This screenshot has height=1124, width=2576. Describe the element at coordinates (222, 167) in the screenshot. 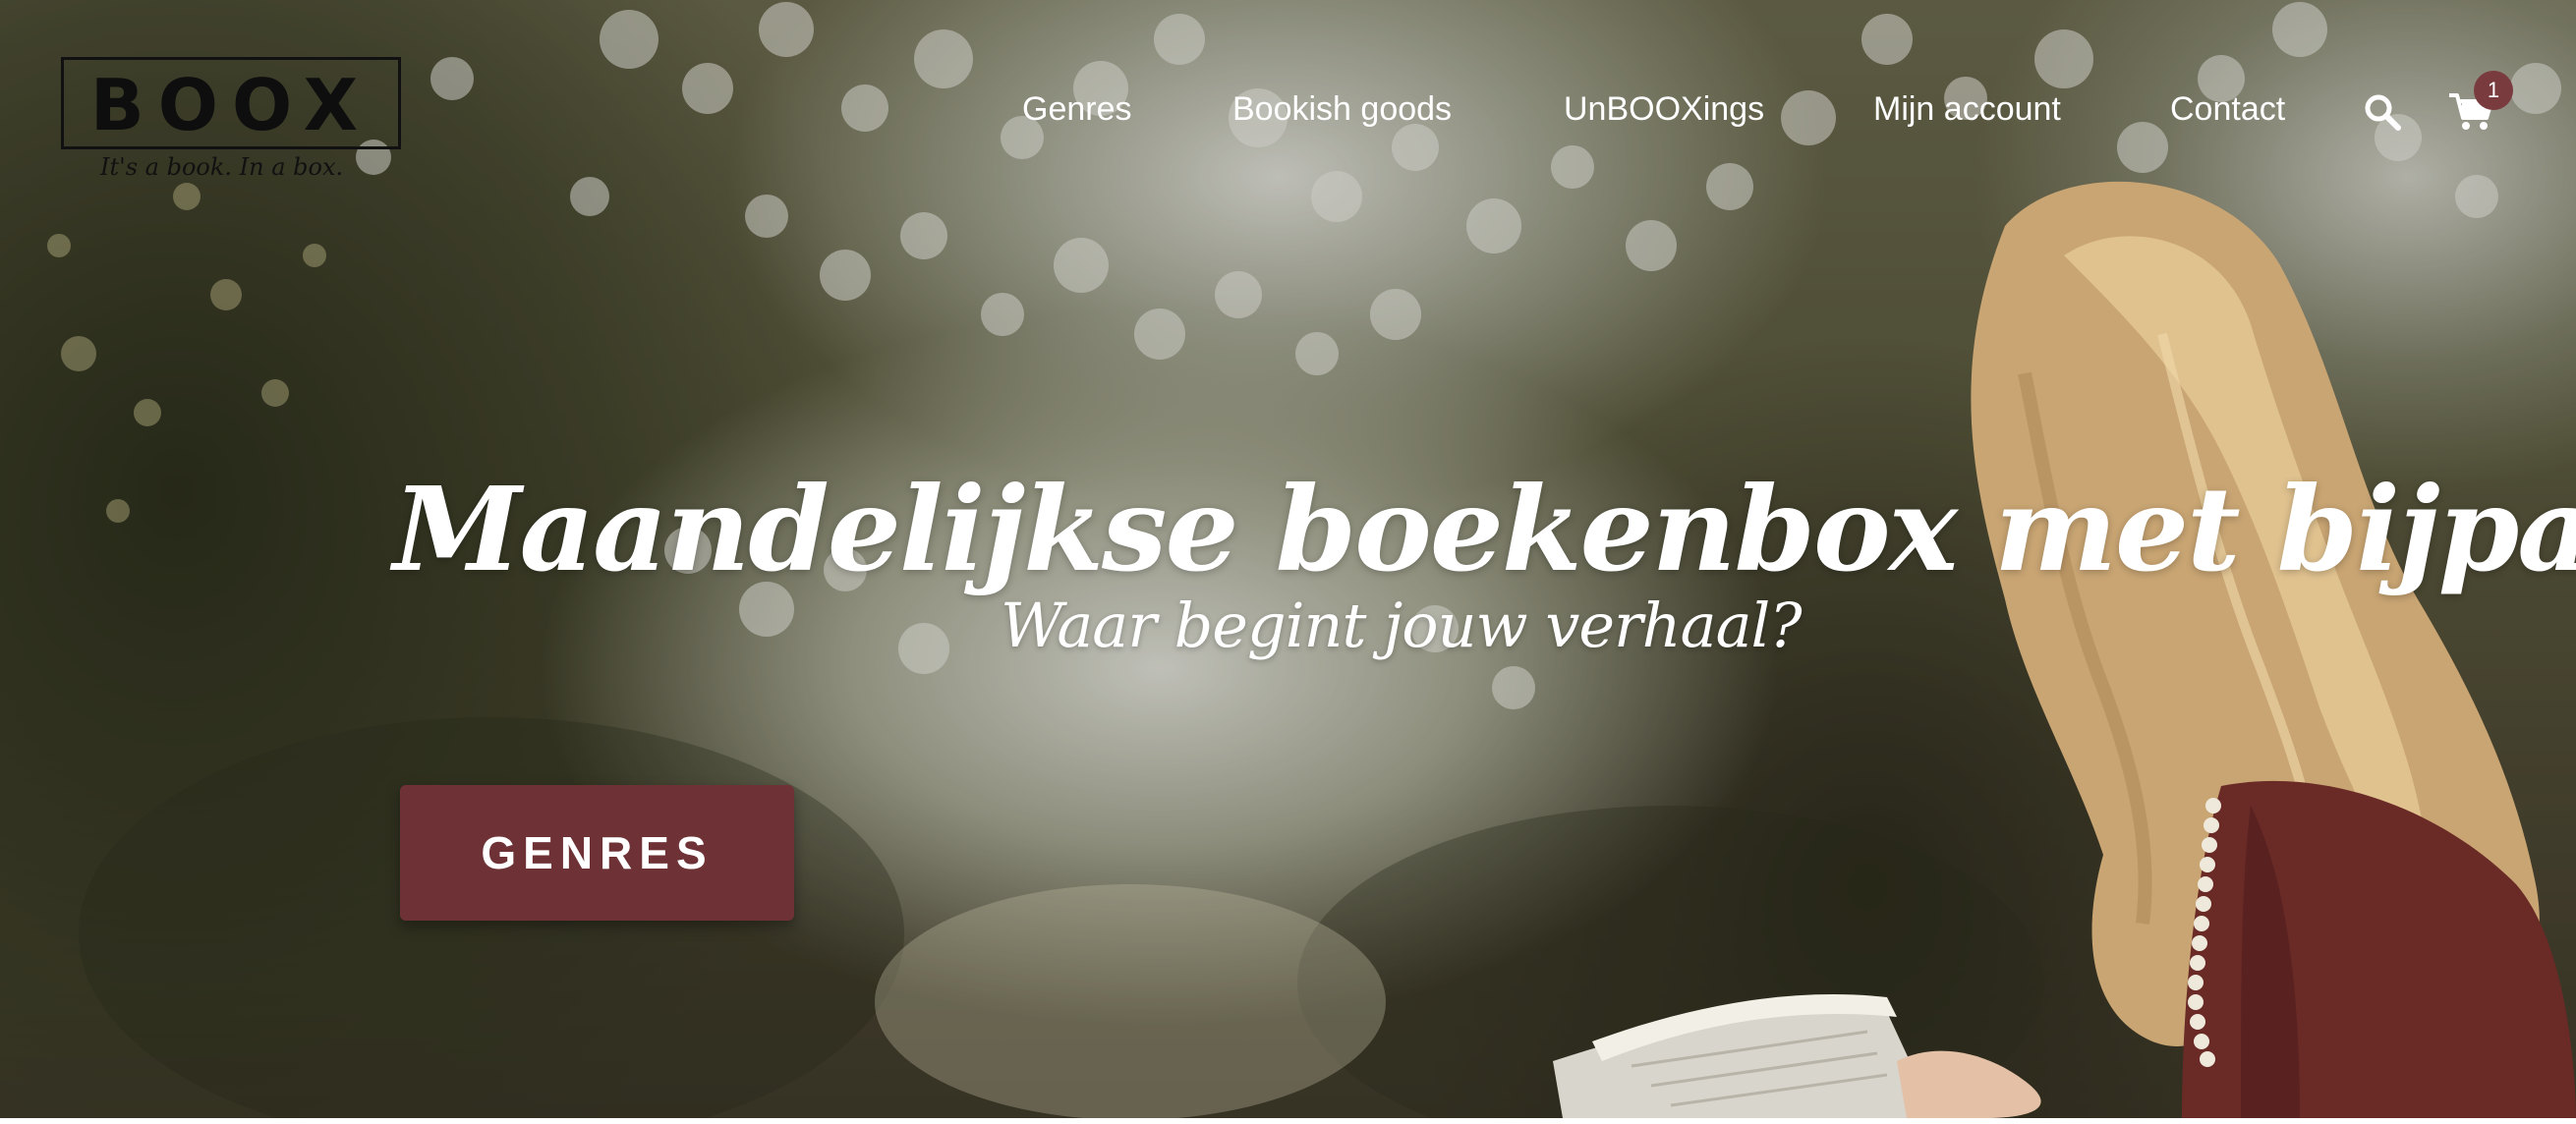

I see `logo-tagline: It's a book. In a box.` at that location.